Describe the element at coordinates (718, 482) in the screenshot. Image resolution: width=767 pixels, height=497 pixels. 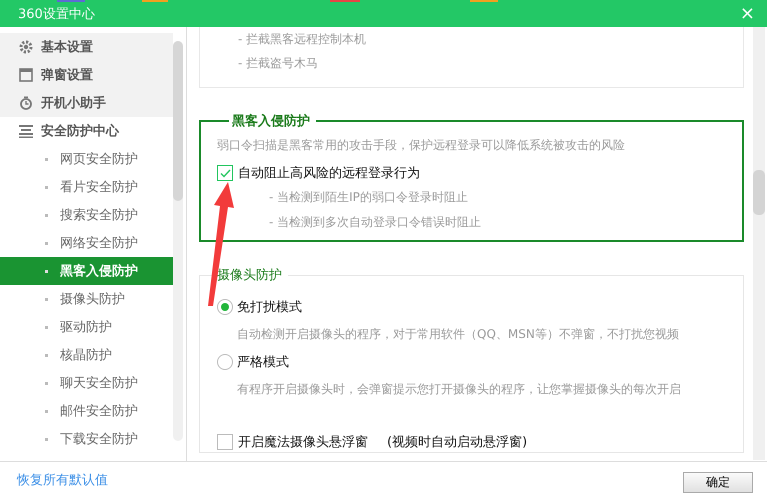
I see `ok-button: 确定` at that location.